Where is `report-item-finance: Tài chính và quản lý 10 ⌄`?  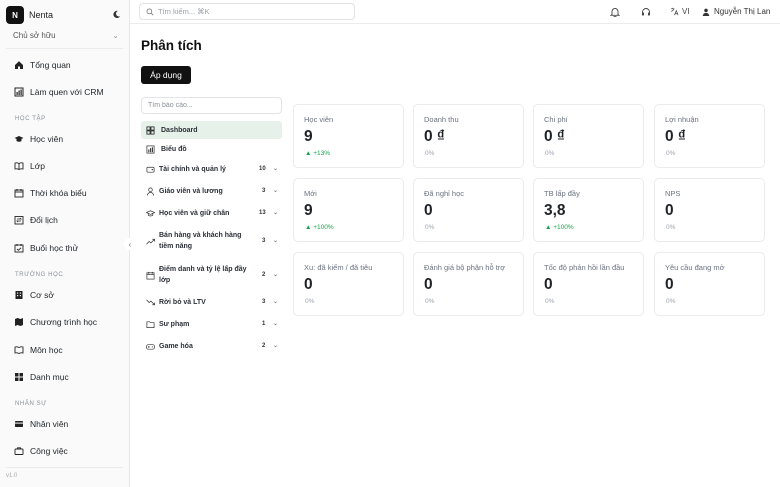
report-item-finance: Tài chính và quản lý 10 ⌄ is located at coordinates (211, 170).